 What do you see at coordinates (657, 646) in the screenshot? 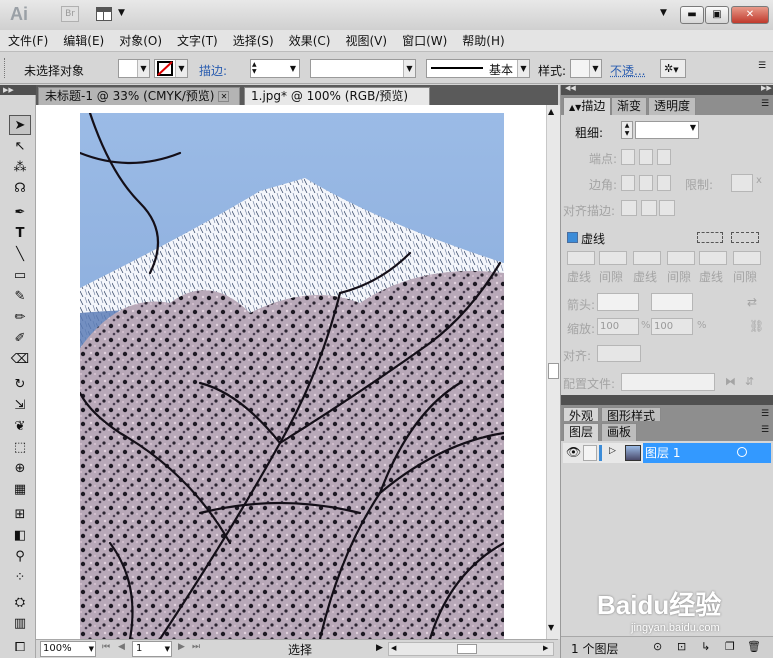
I see `locate-object-icon: ⊙` at bounding box center [657, 646].